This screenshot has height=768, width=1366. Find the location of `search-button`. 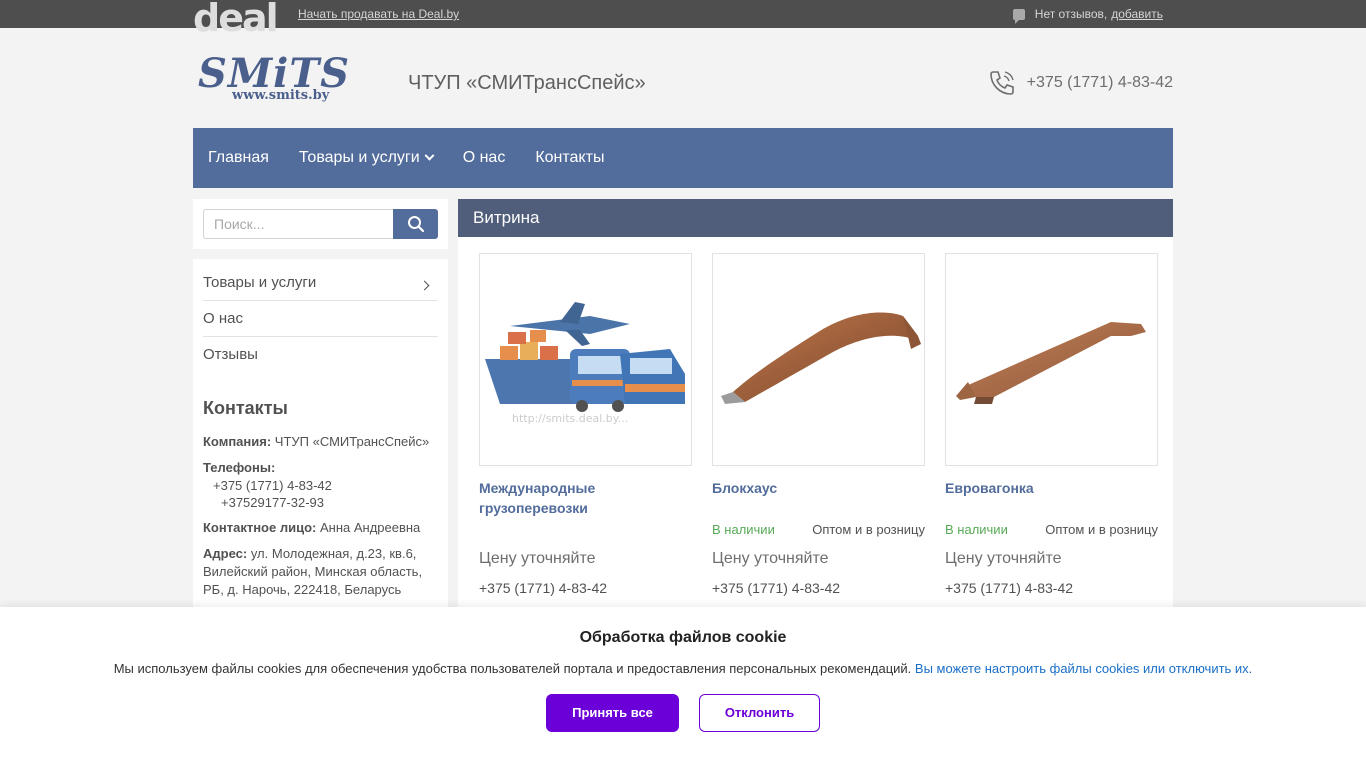

search-button is located at coordinates (415, 224).